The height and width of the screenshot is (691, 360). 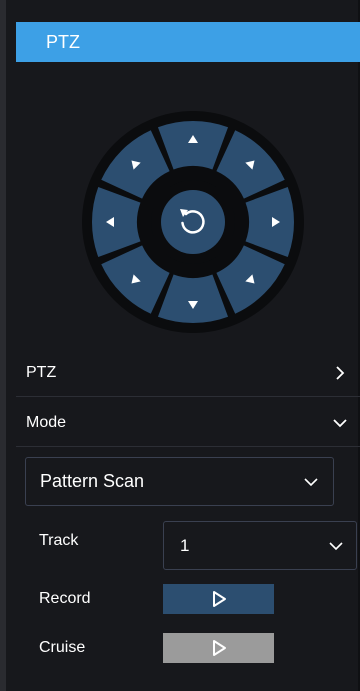 I want to click on chevron-right-icon, so click(x=340, y=373).